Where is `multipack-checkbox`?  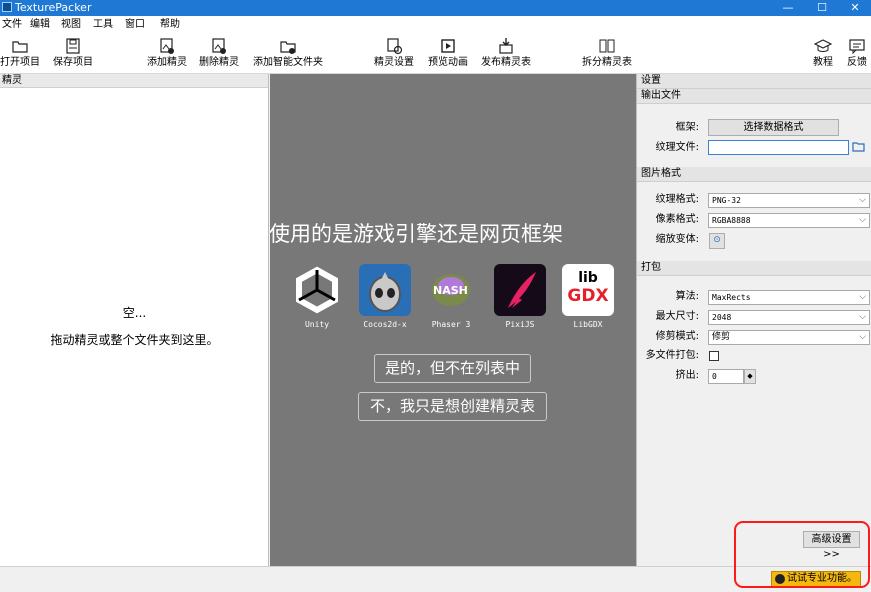
multipack-checkbox is located at coordinates (714, 356).